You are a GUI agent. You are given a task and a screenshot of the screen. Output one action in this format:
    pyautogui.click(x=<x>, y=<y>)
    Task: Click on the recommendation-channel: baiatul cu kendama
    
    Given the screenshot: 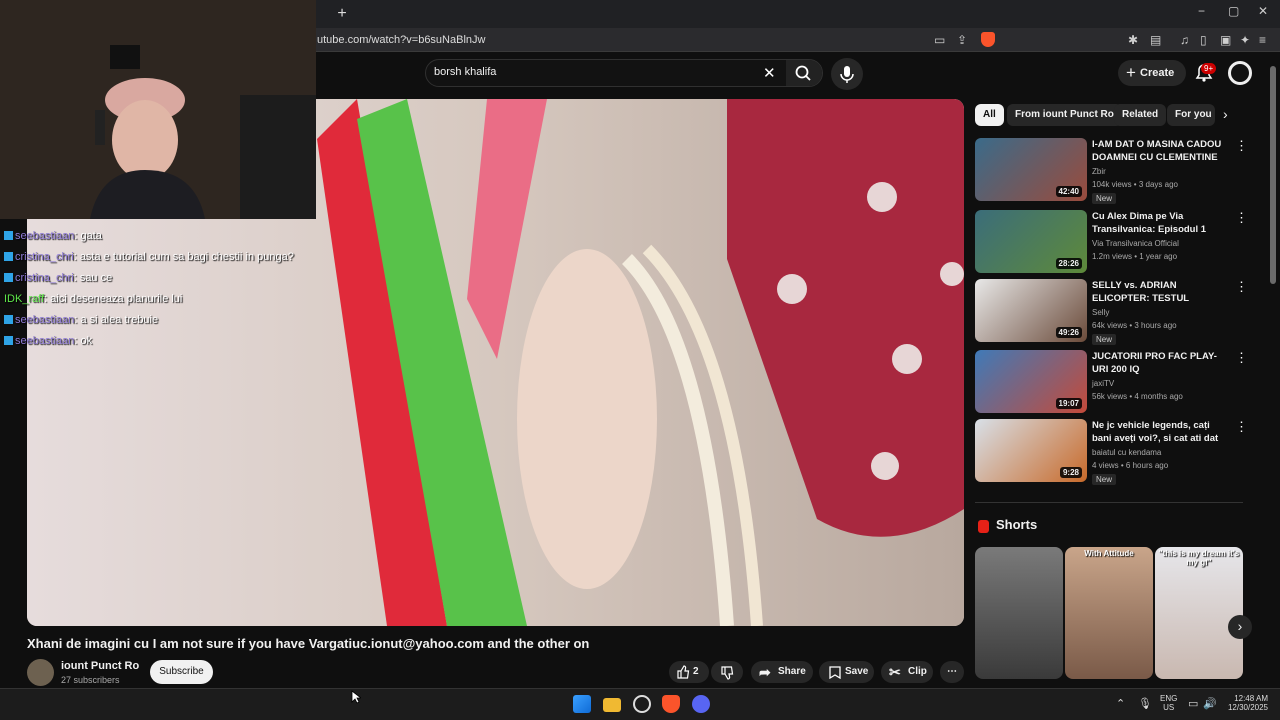 What is the action you would take?
    pyautogui.click(x=1126, y=452)
    